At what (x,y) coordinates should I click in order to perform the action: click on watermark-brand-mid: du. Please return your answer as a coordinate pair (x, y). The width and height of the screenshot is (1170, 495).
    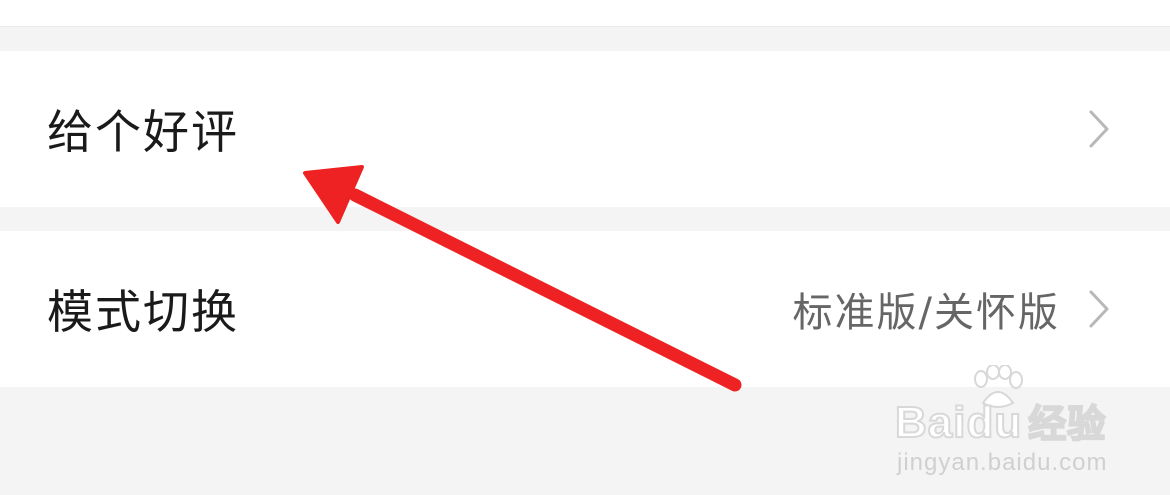
    Looking at the image, I should click on (994, 422).